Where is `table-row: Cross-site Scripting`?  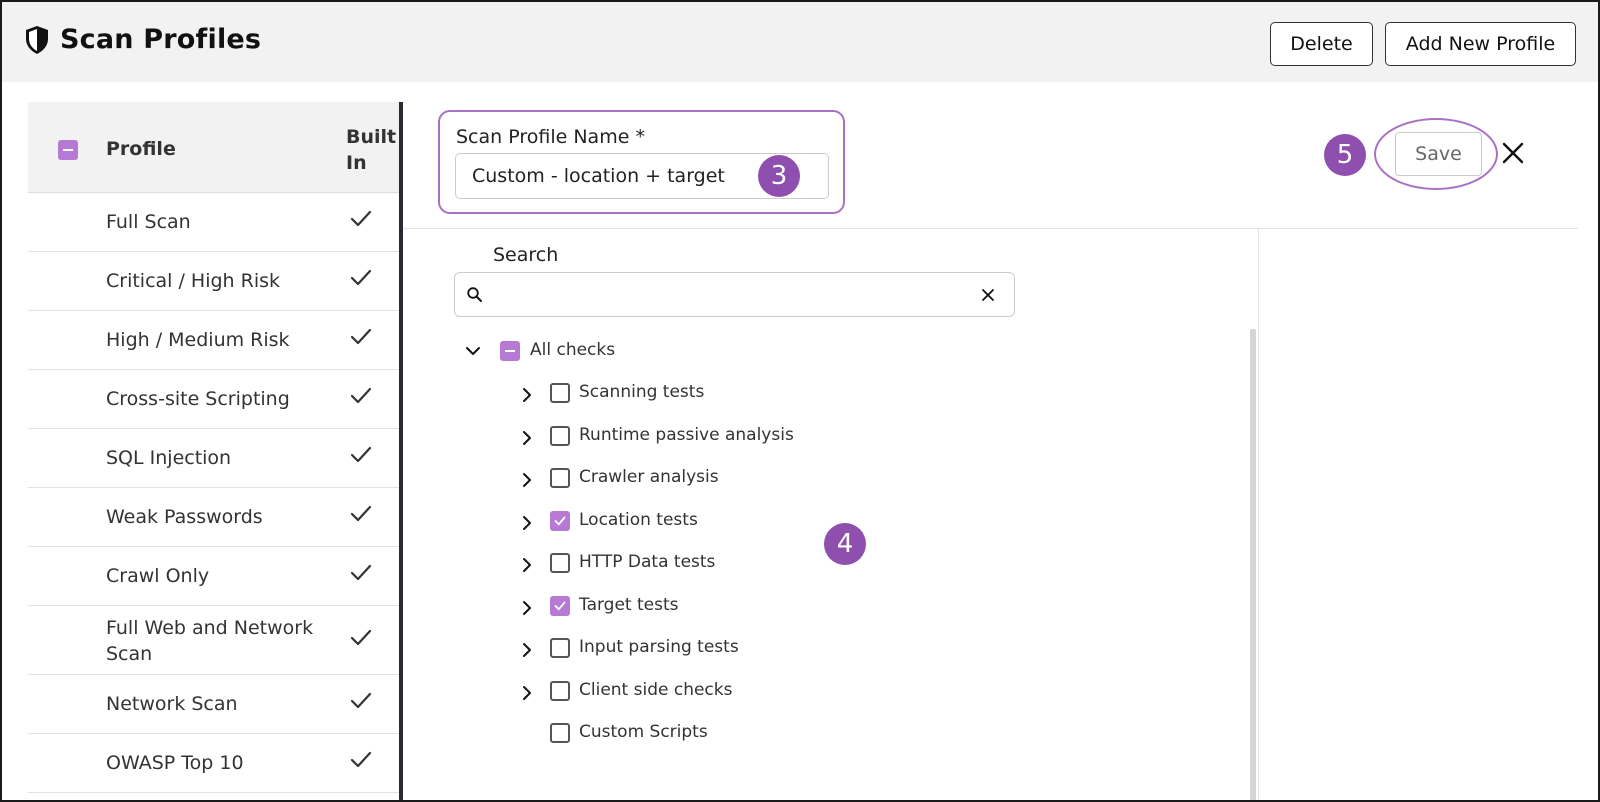 table-row: Cross-site Scripting is located at coordinates (214, 399).